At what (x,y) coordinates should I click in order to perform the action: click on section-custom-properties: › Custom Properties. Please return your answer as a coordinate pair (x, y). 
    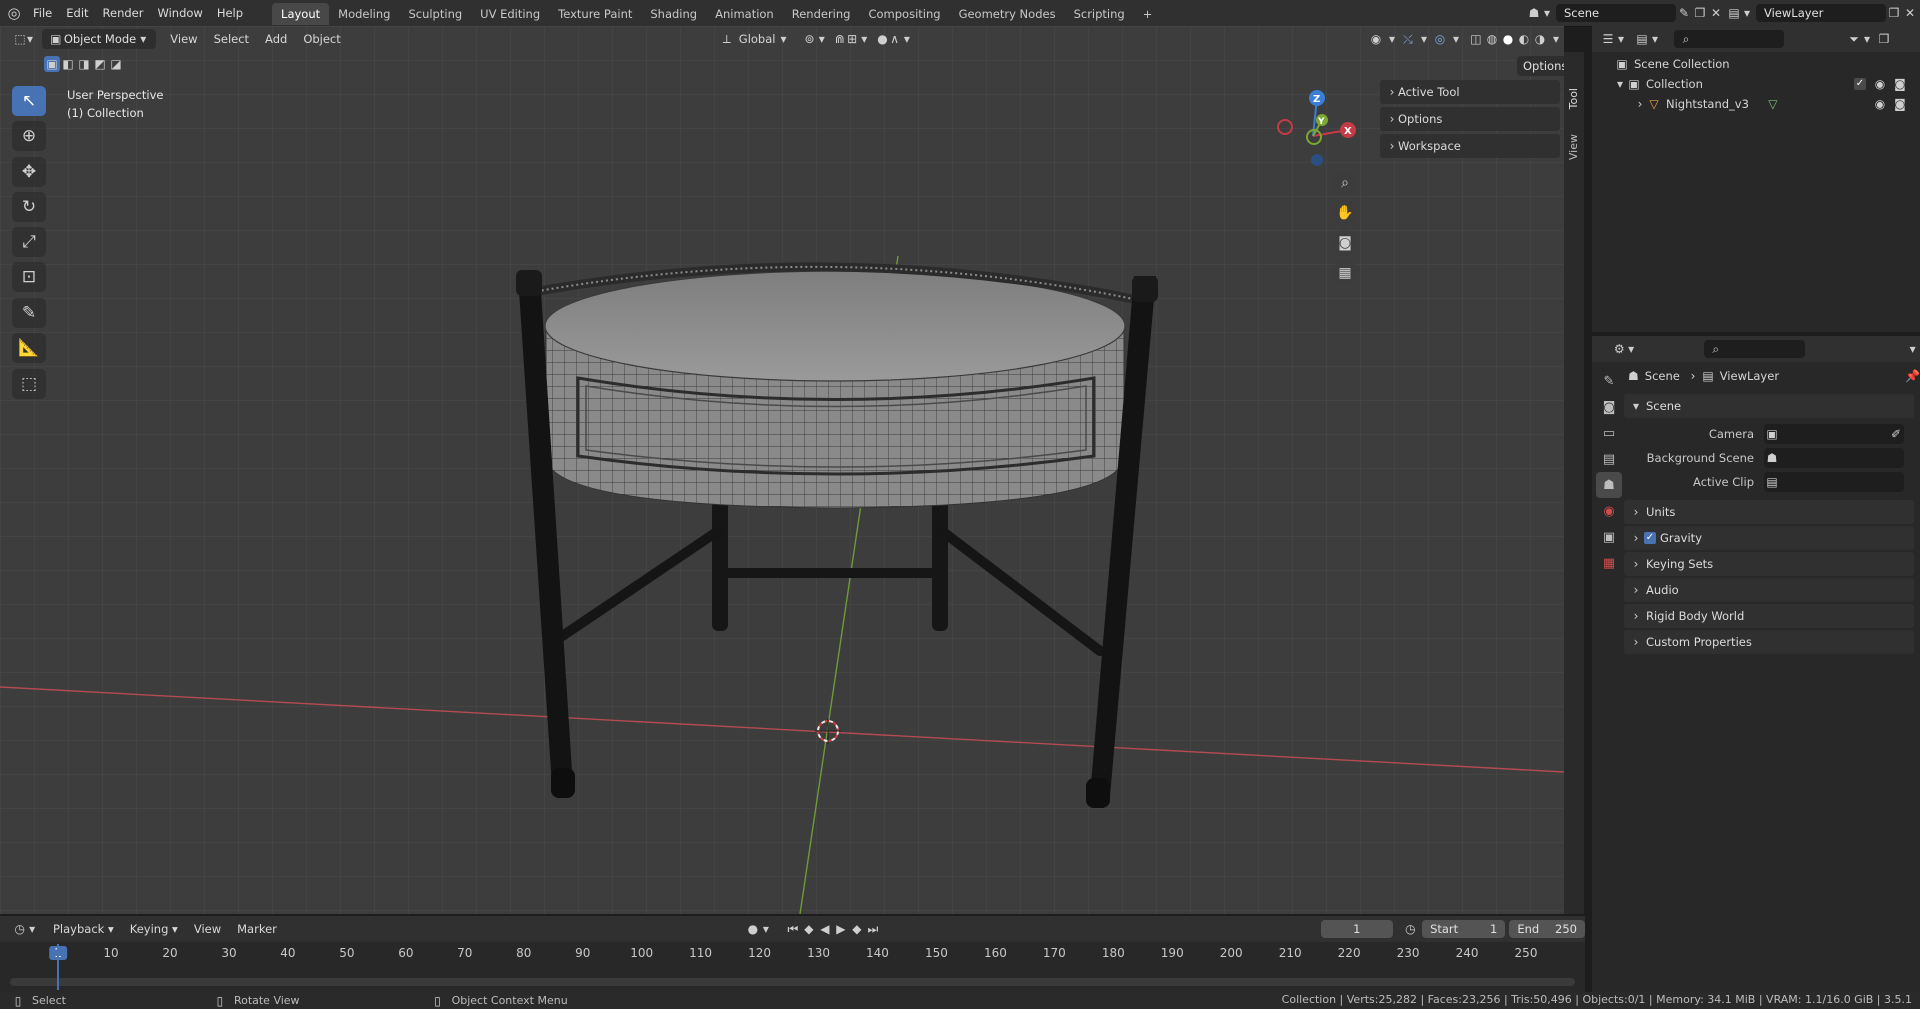
    Looking at the image, I should click on (1769, 642).